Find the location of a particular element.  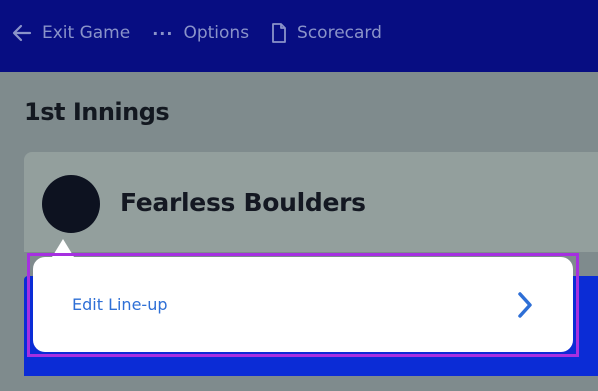

scorecard-button: Scorecard is located at coordinates (326, 33).